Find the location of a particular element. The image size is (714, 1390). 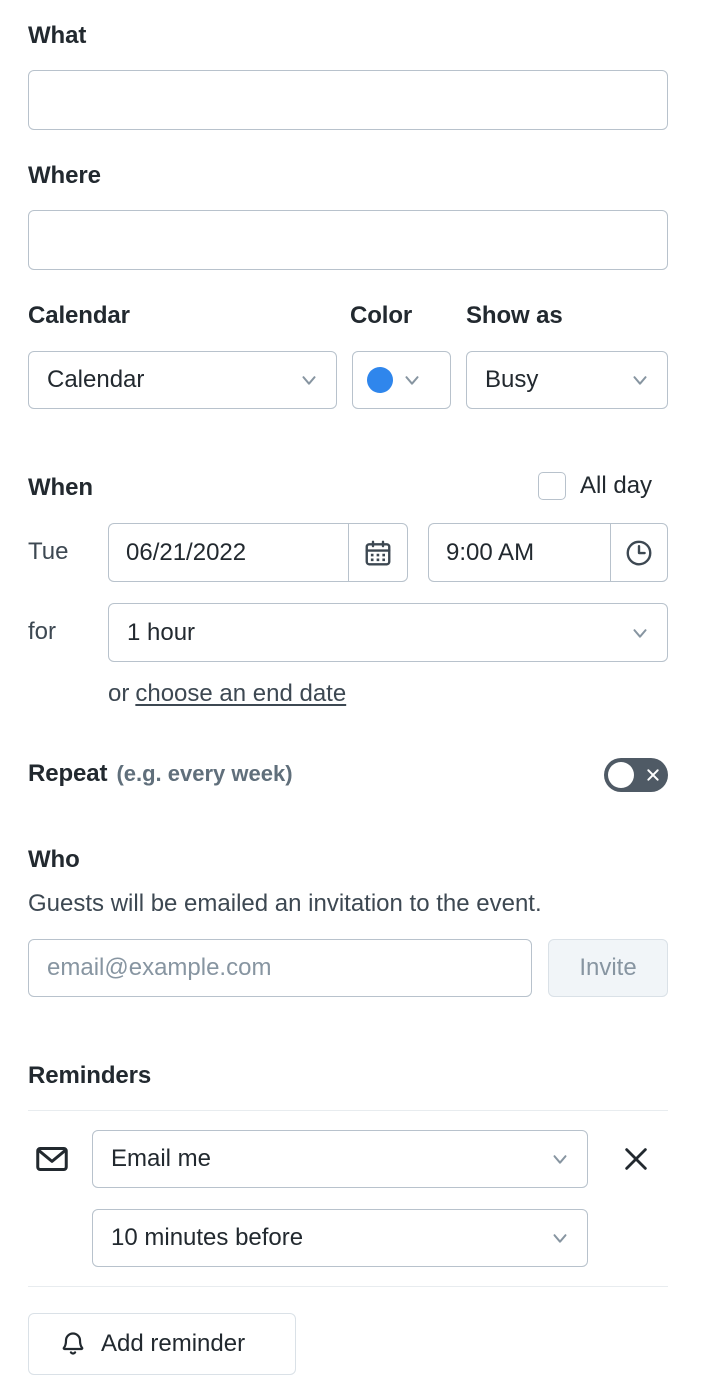

all-day-label: All day is located at coordinates (616, 485).